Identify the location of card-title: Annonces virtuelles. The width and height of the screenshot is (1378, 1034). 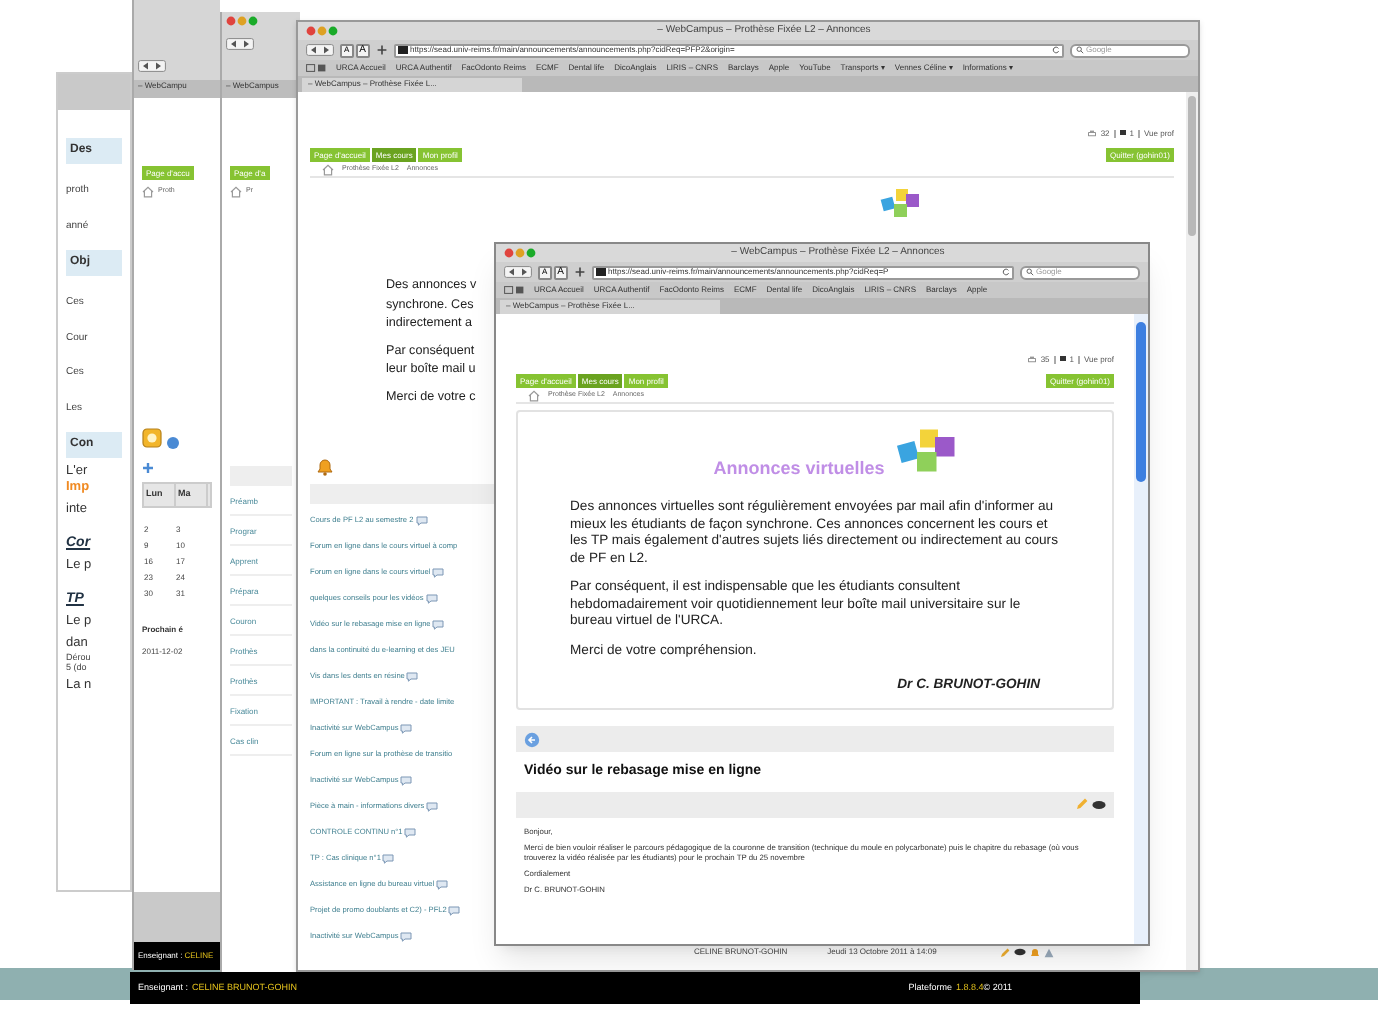
(799, 469).